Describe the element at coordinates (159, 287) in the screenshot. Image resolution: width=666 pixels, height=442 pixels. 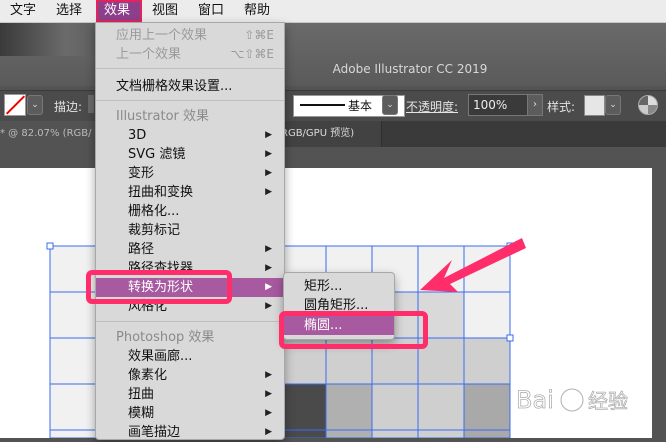
I see `annotation-box-convert-to-shape` at that location.